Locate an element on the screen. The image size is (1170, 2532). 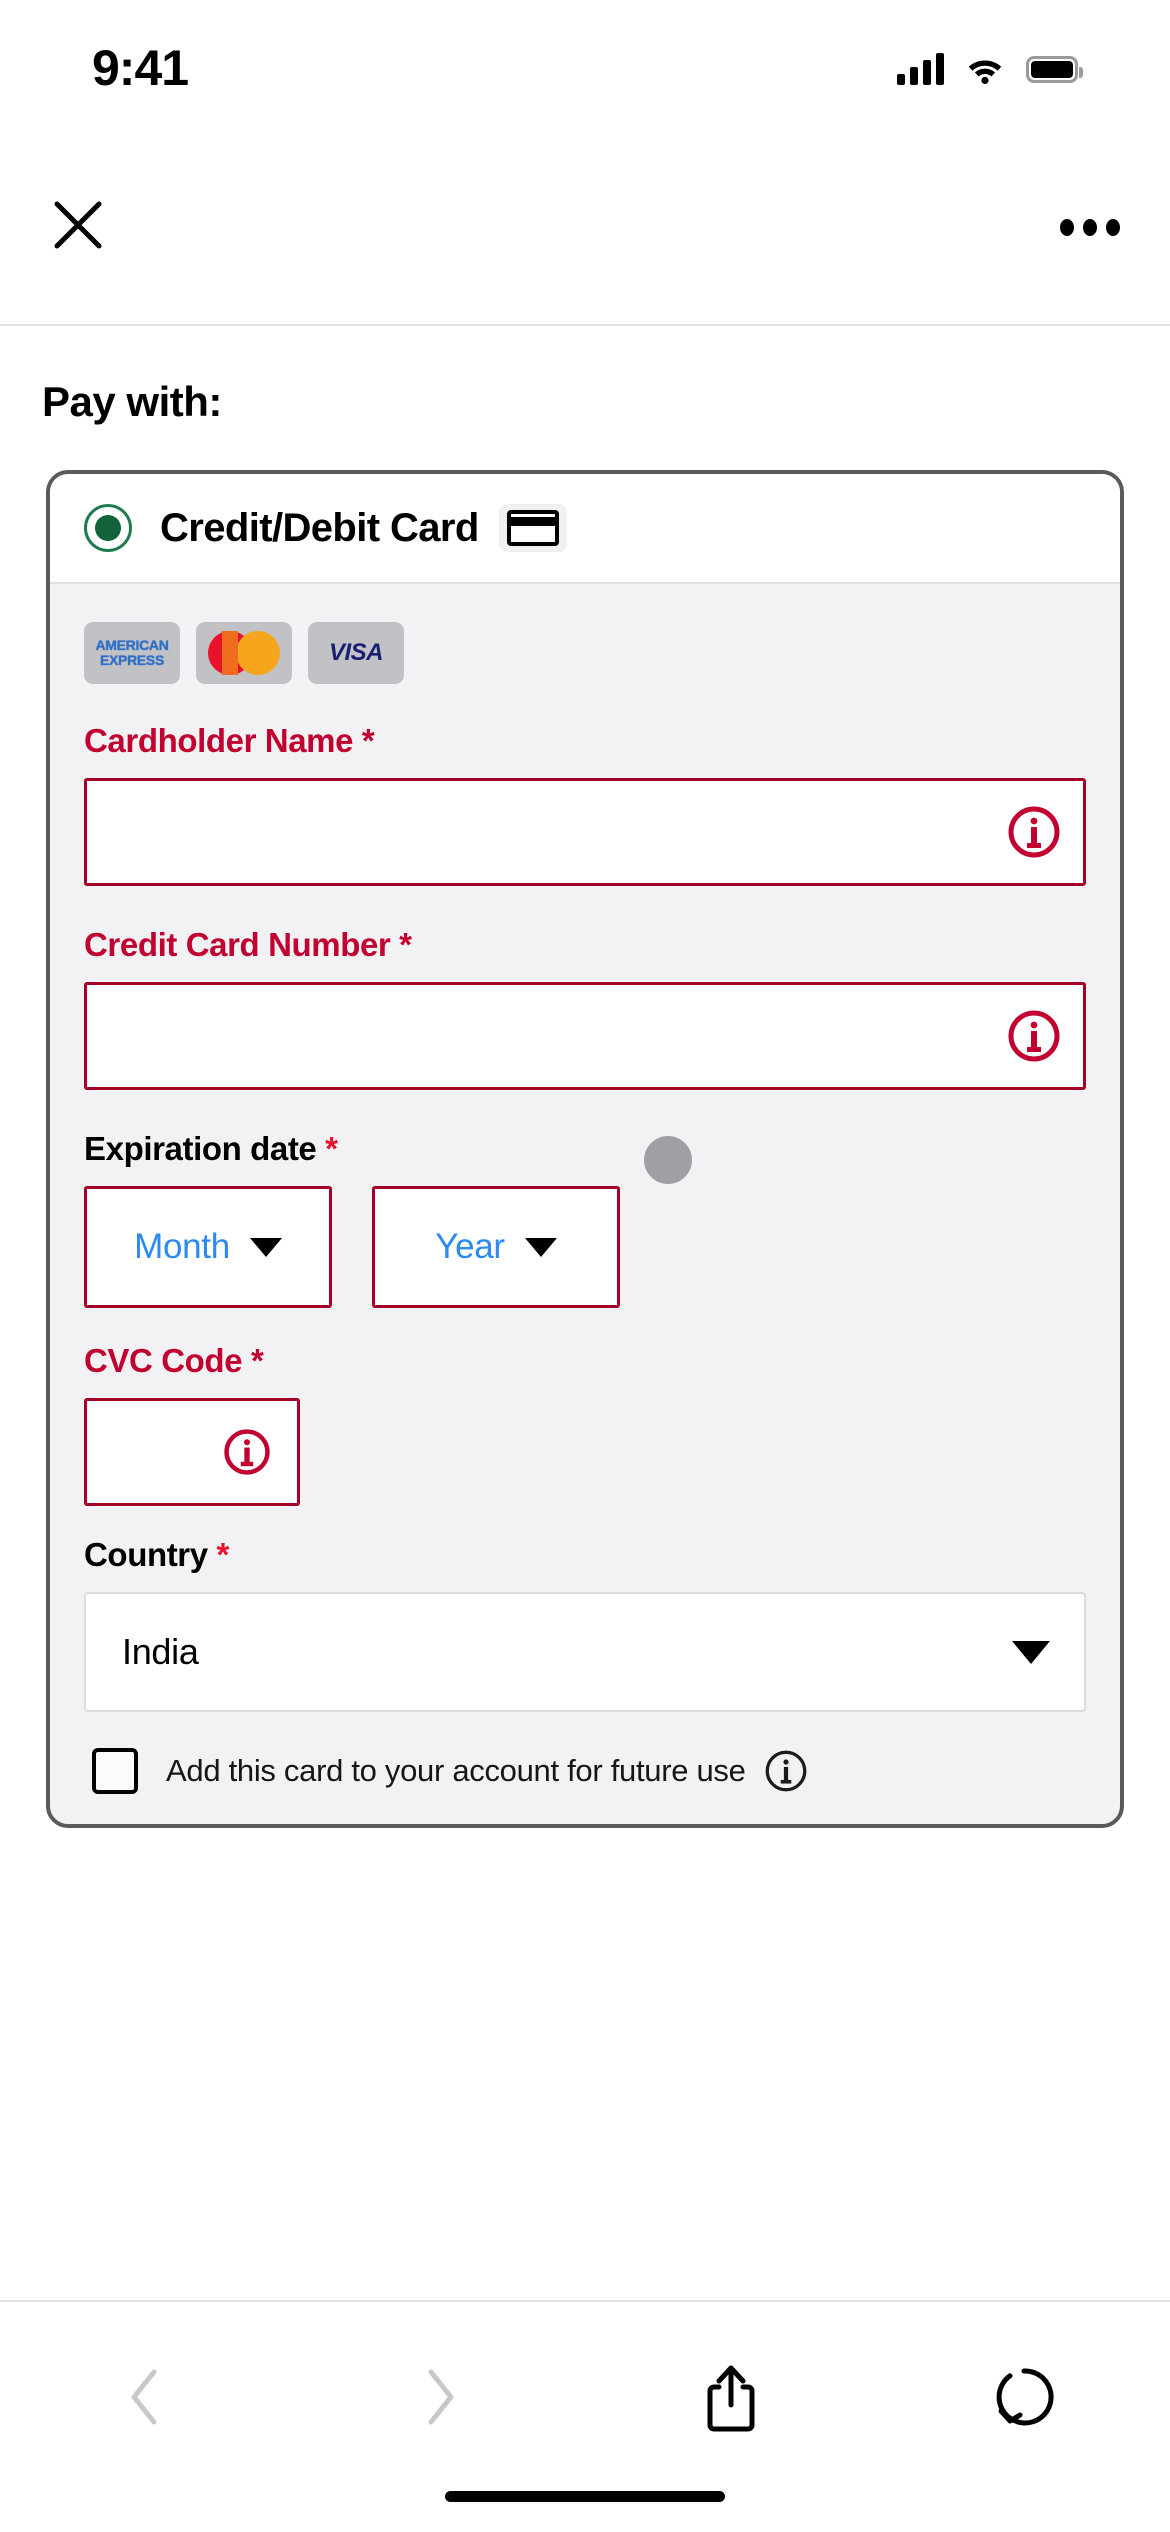
expiration-month-select: Month is located at coordinates (208, 1247).